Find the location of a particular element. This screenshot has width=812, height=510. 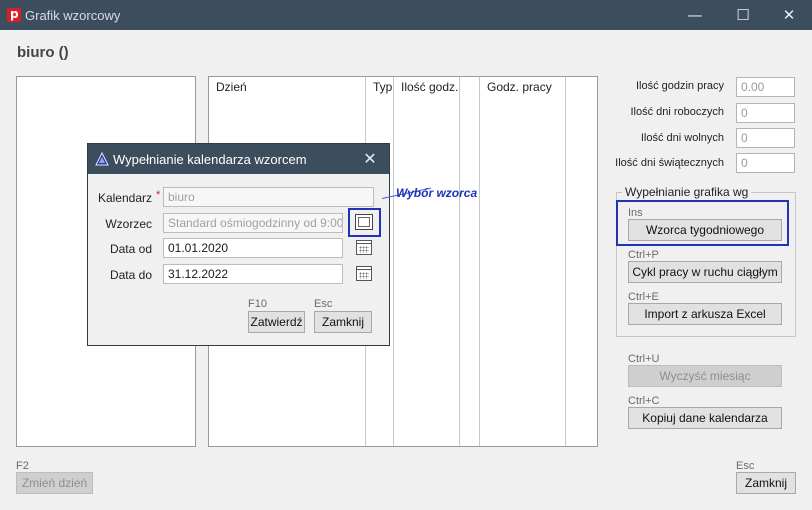

column-header-day: Dzień is located at coordinates (231, 87).